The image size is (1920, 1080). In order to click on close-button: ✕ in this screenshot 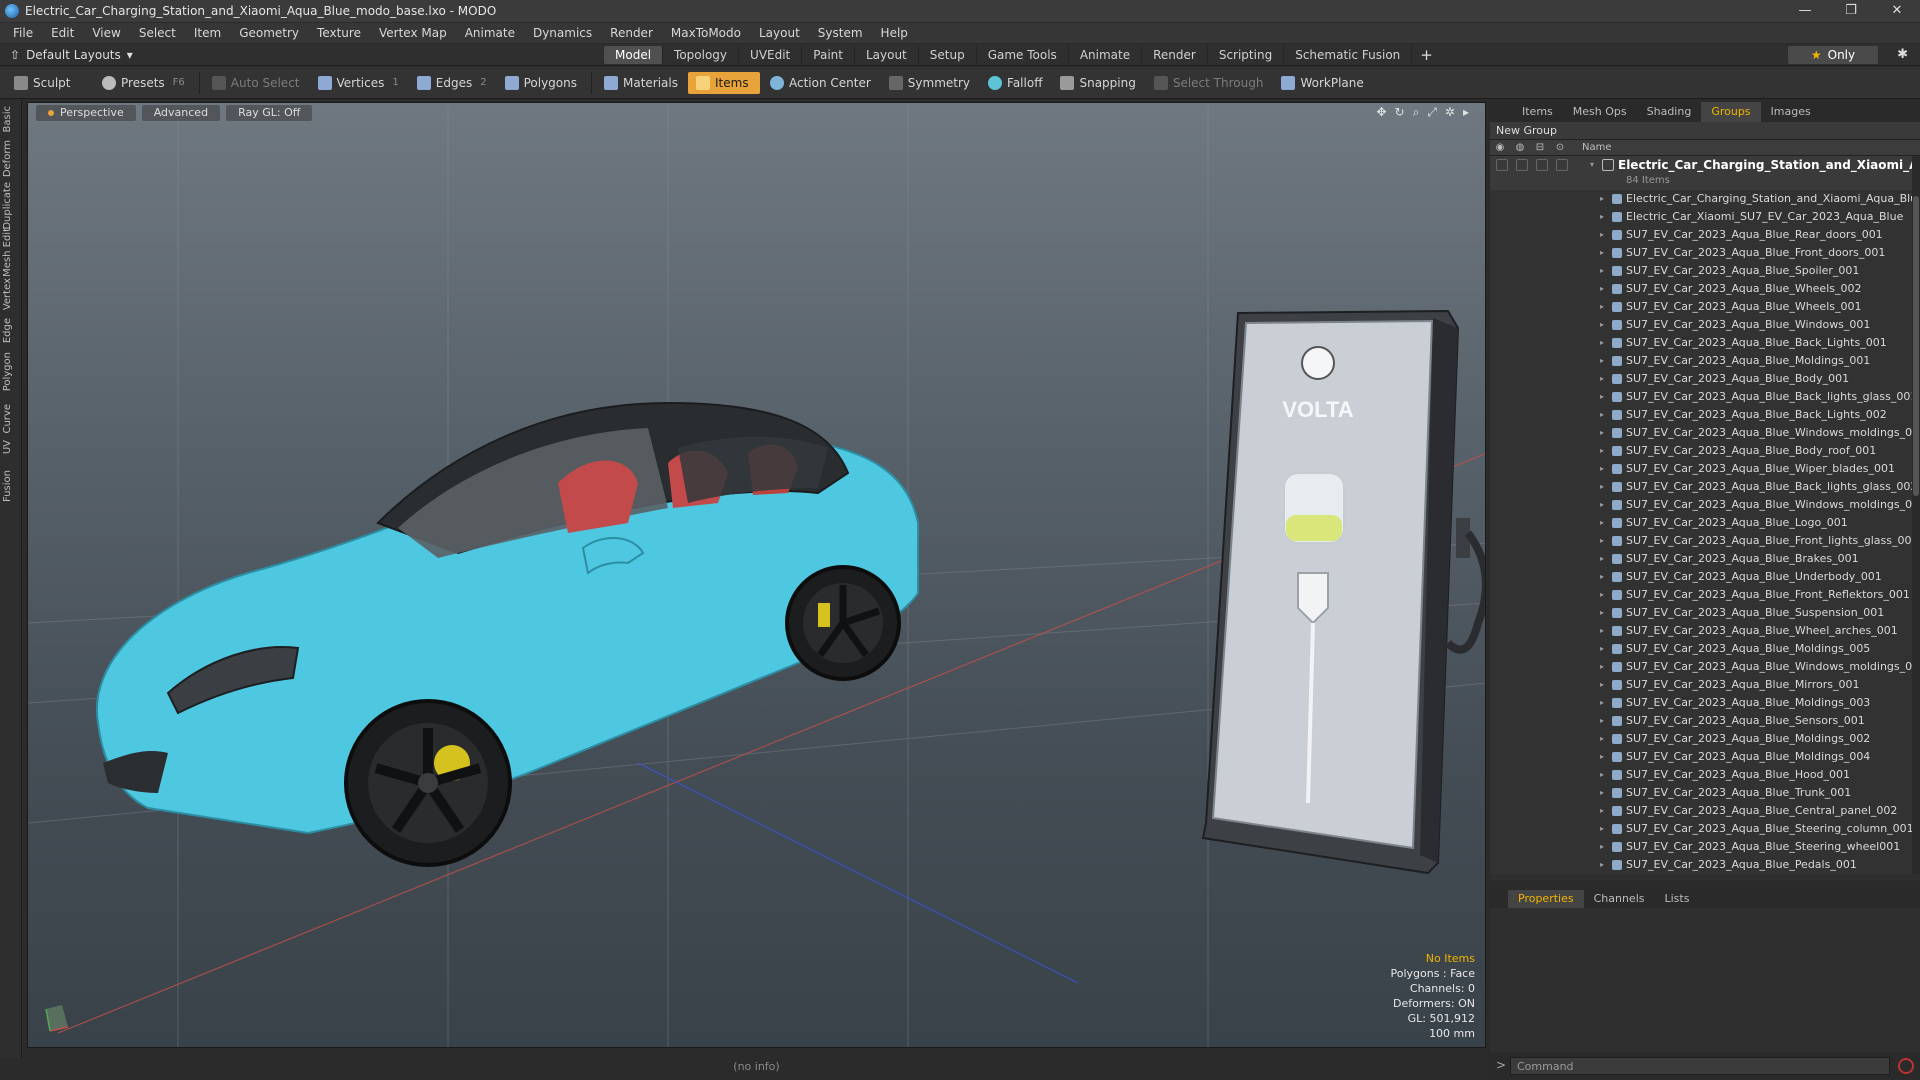, I will do `click(1897, 11)`.